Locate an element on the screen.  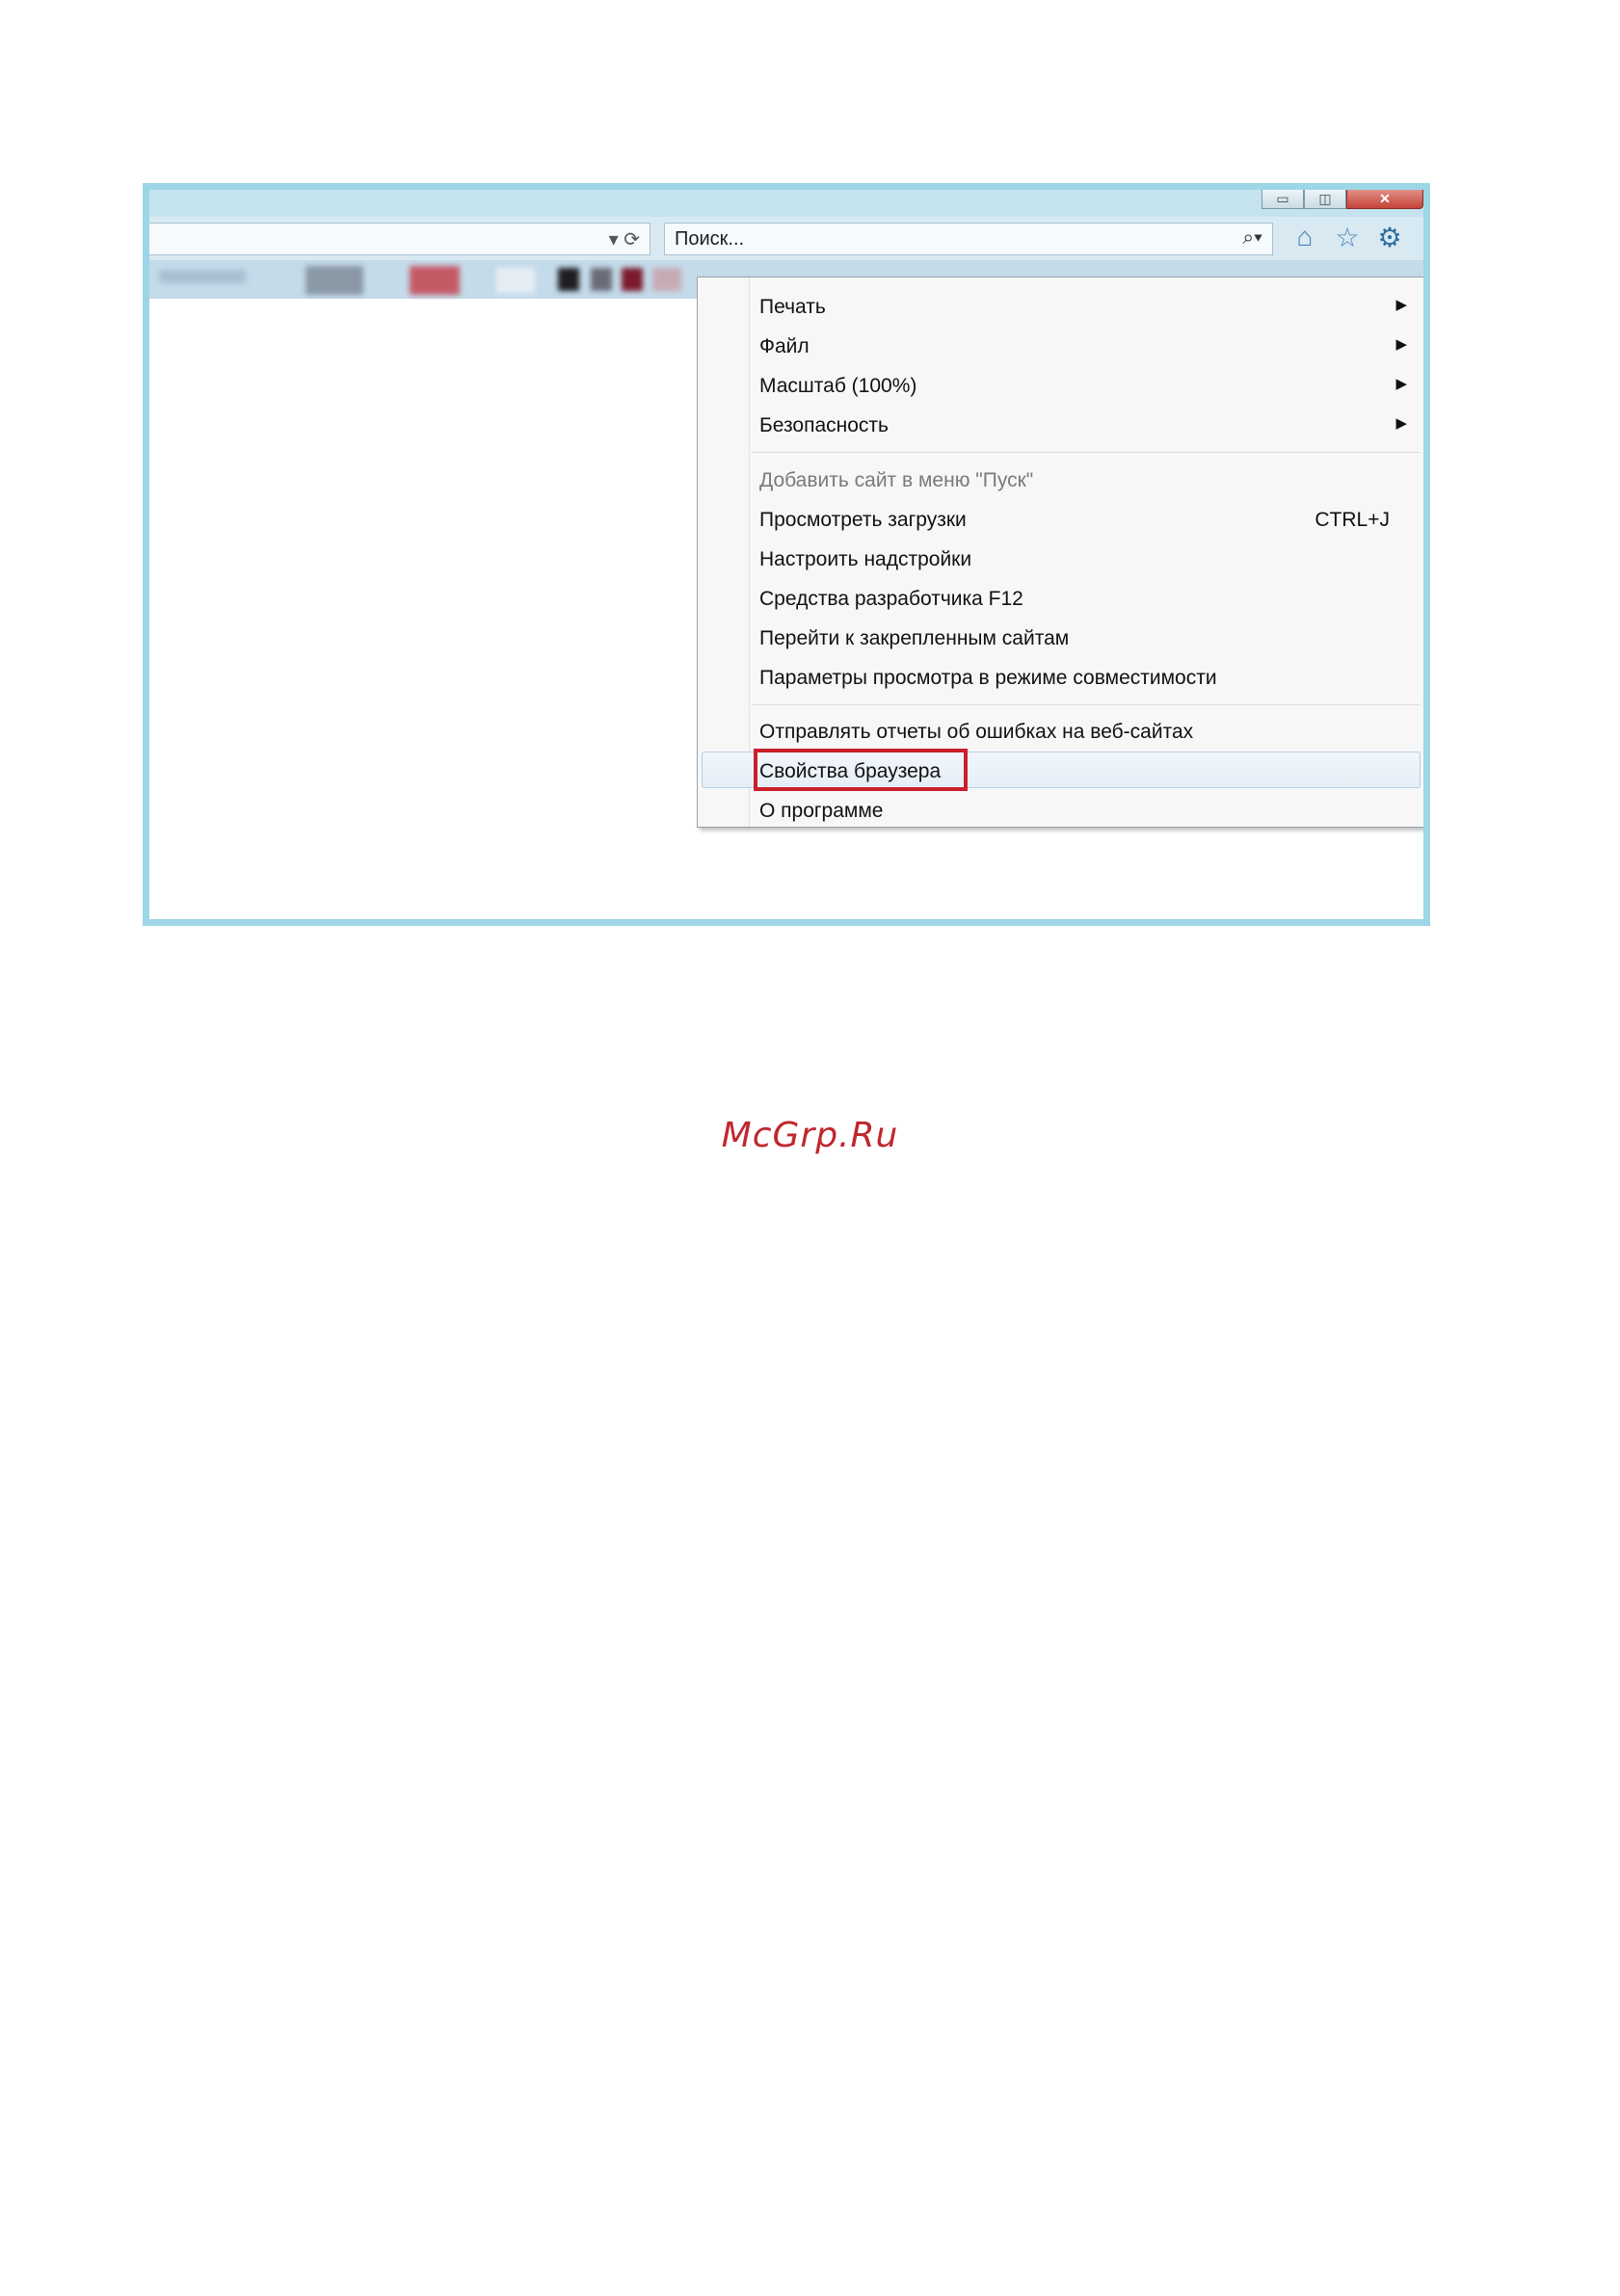
menu-item-label: Настроить надстройки is located at coordinates (865, 559).